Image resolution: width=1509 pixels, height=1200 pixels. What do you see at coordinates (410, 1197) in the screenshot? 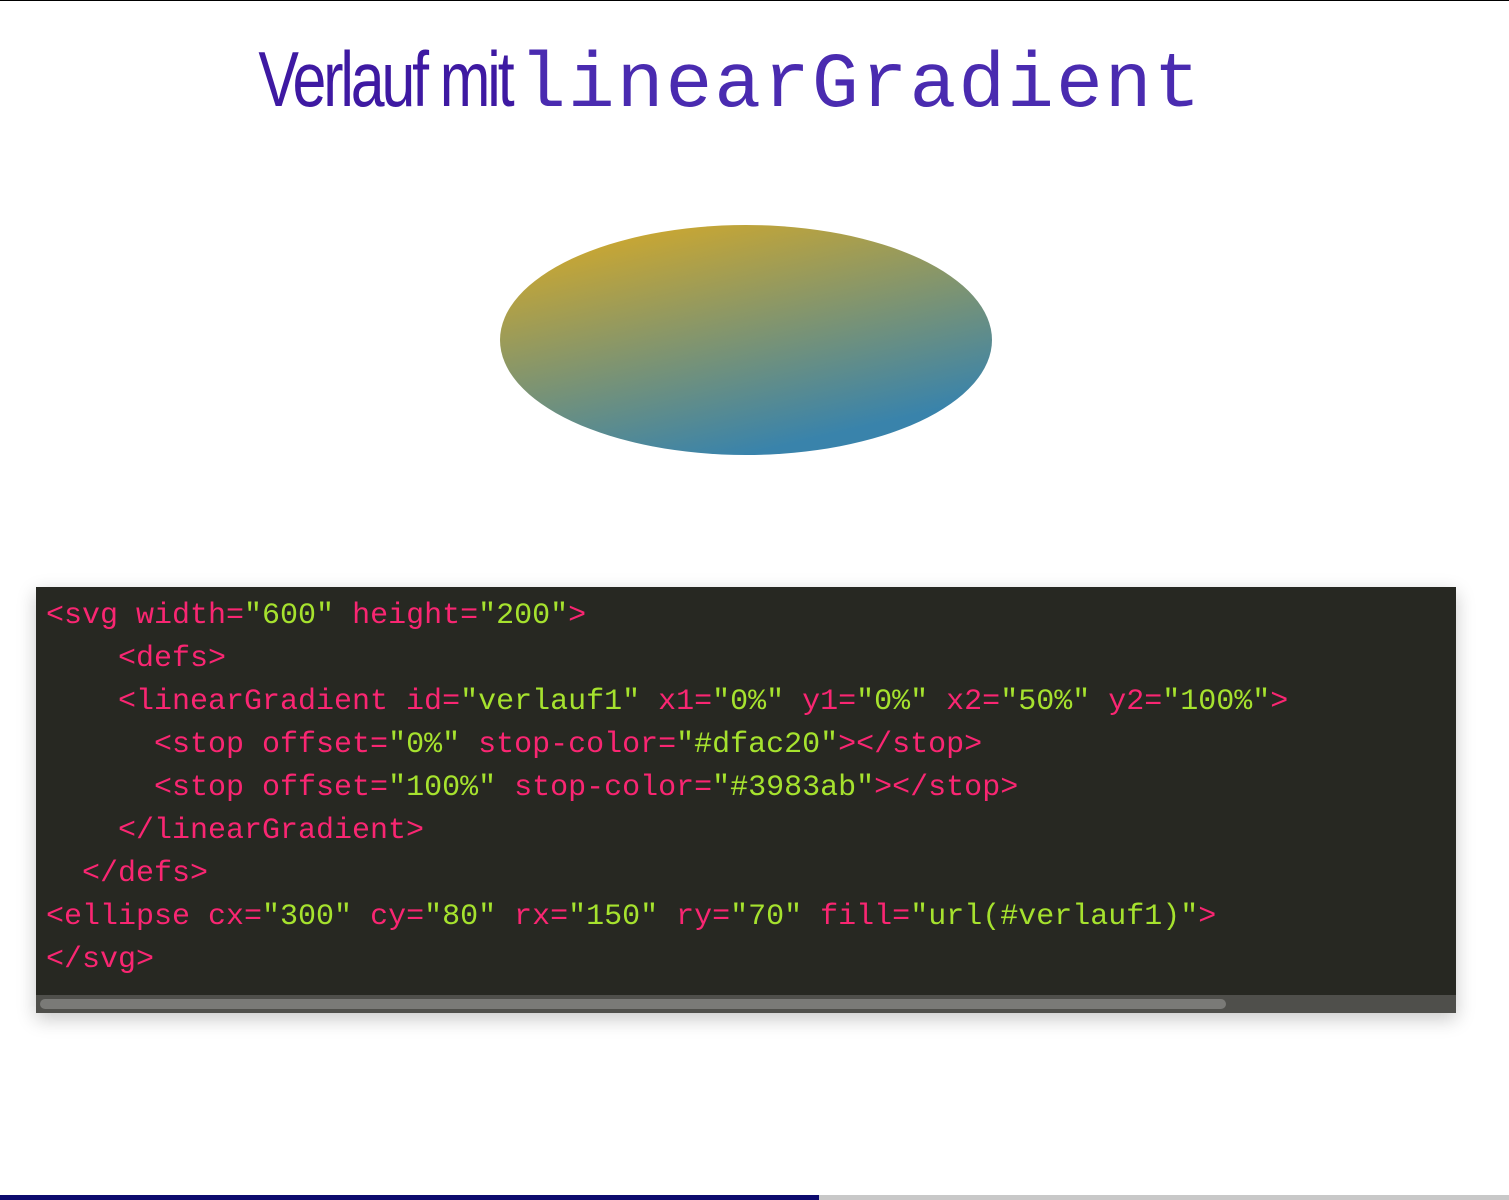
I see `presentation-progress-fill` at bounding box center [410, 1197].